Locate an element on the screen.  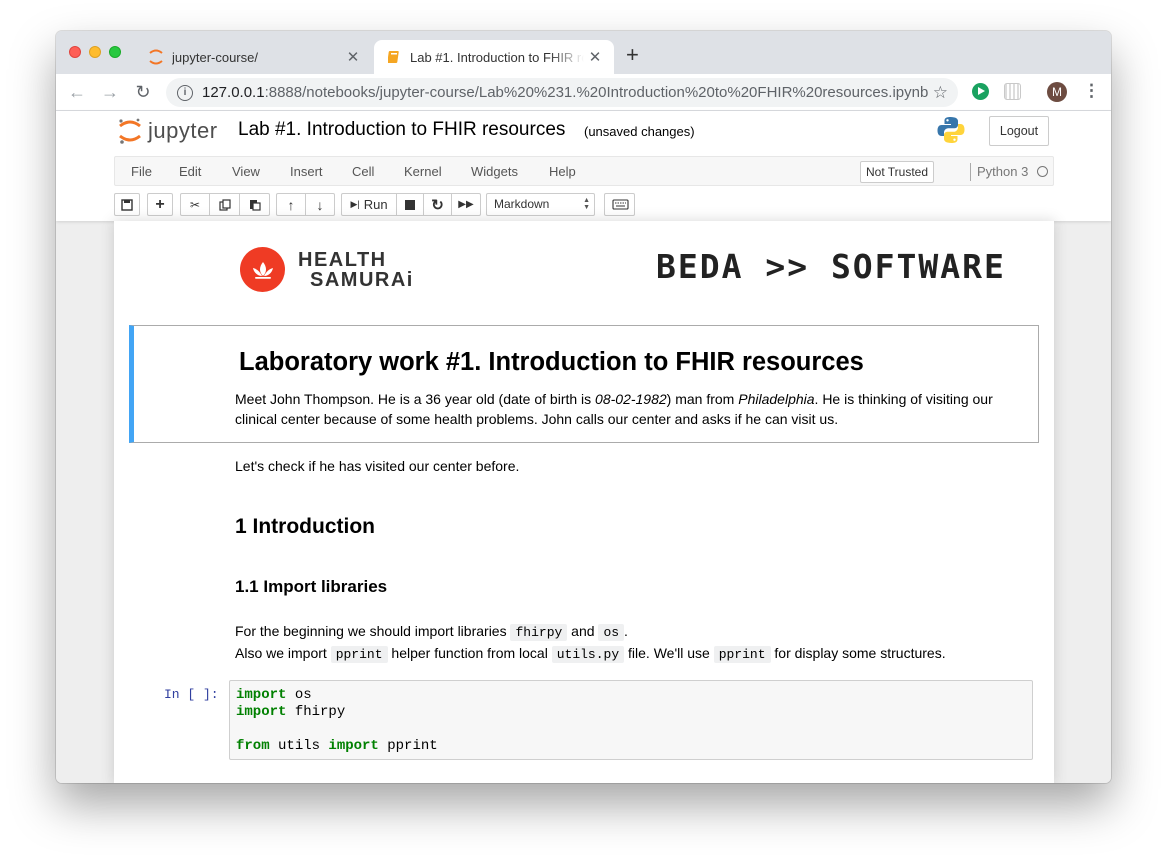
restart-icon: ↻ is located at coordinates (437, 205).